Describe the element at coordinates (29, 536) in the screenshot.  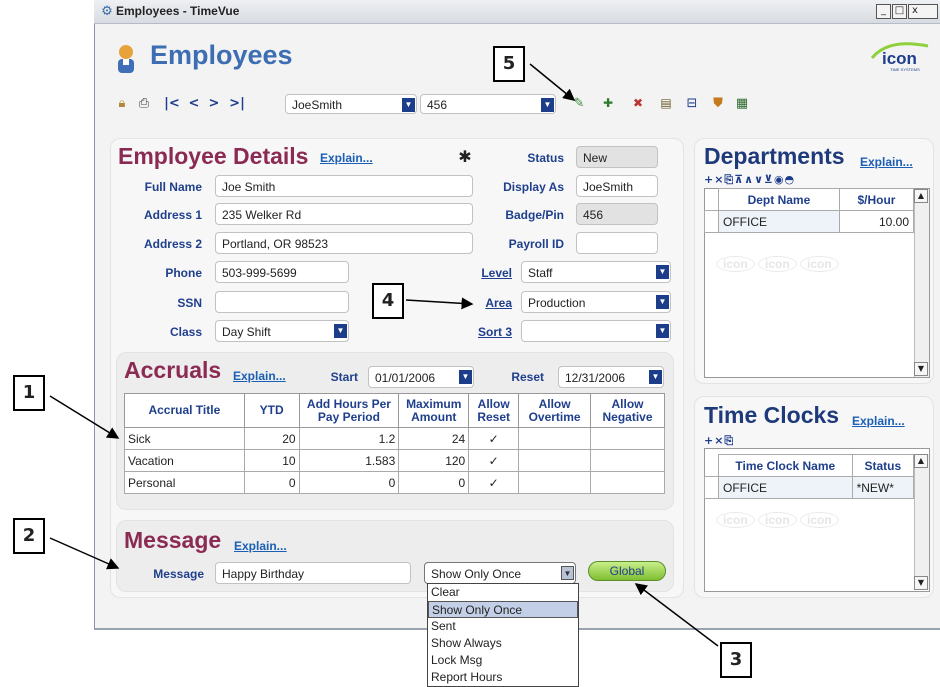
I see `callout-2: 2` at that location.